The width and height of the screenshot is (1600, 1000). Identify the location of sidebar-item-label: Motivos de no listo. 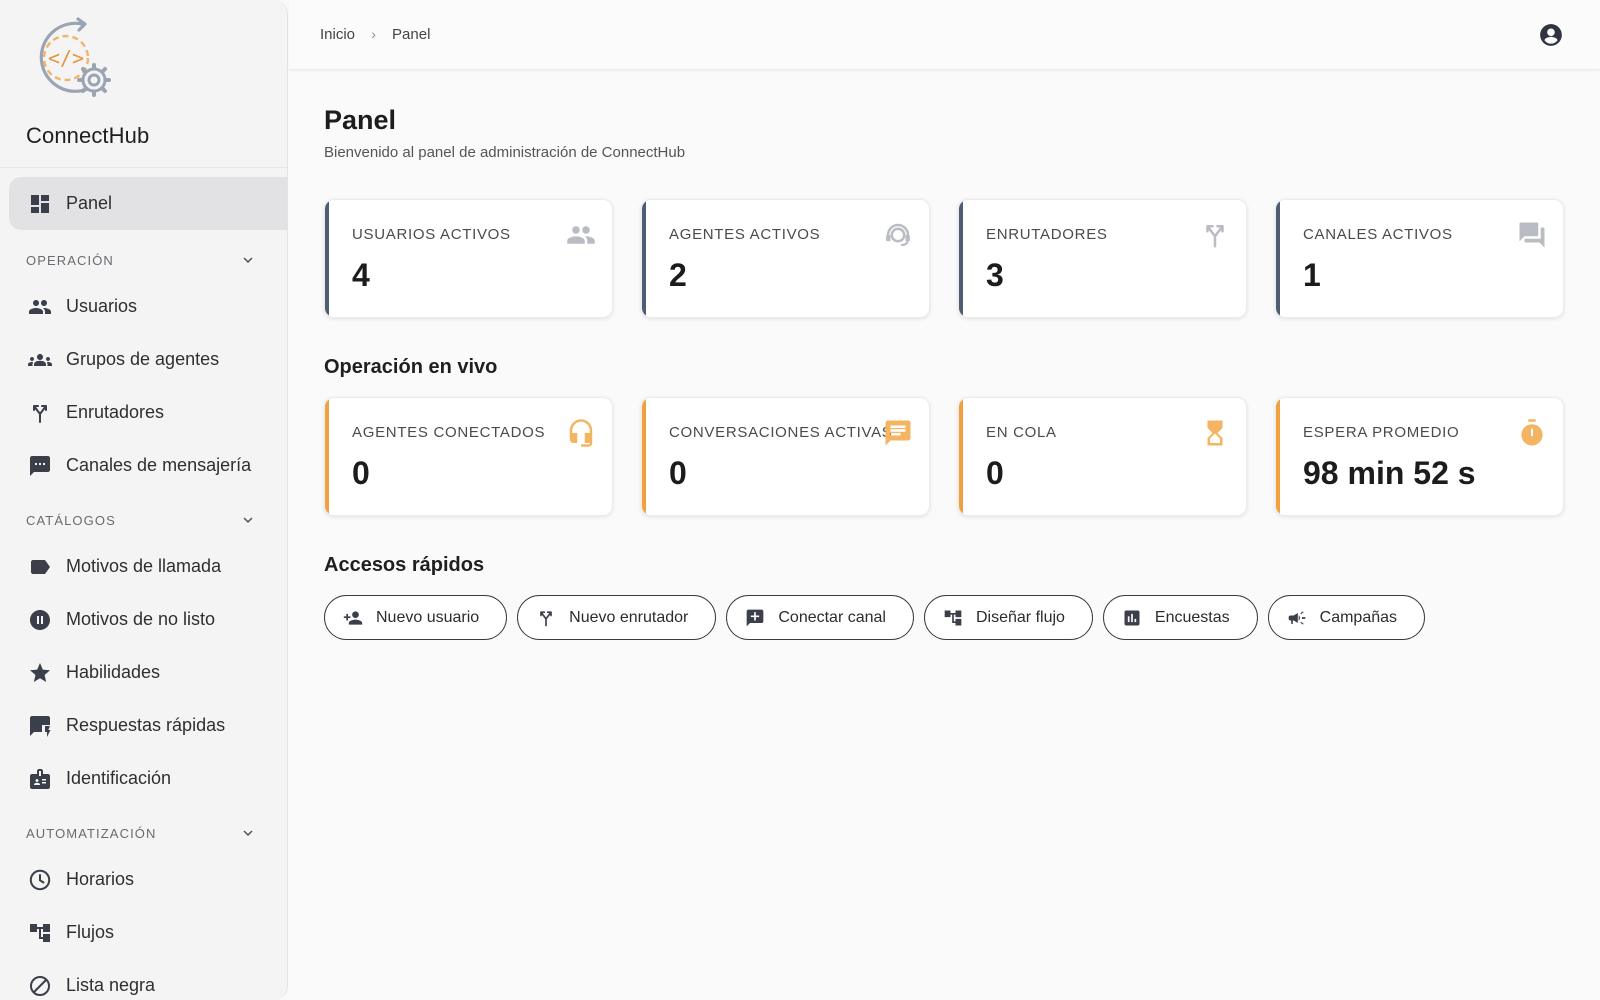
(141, 619).